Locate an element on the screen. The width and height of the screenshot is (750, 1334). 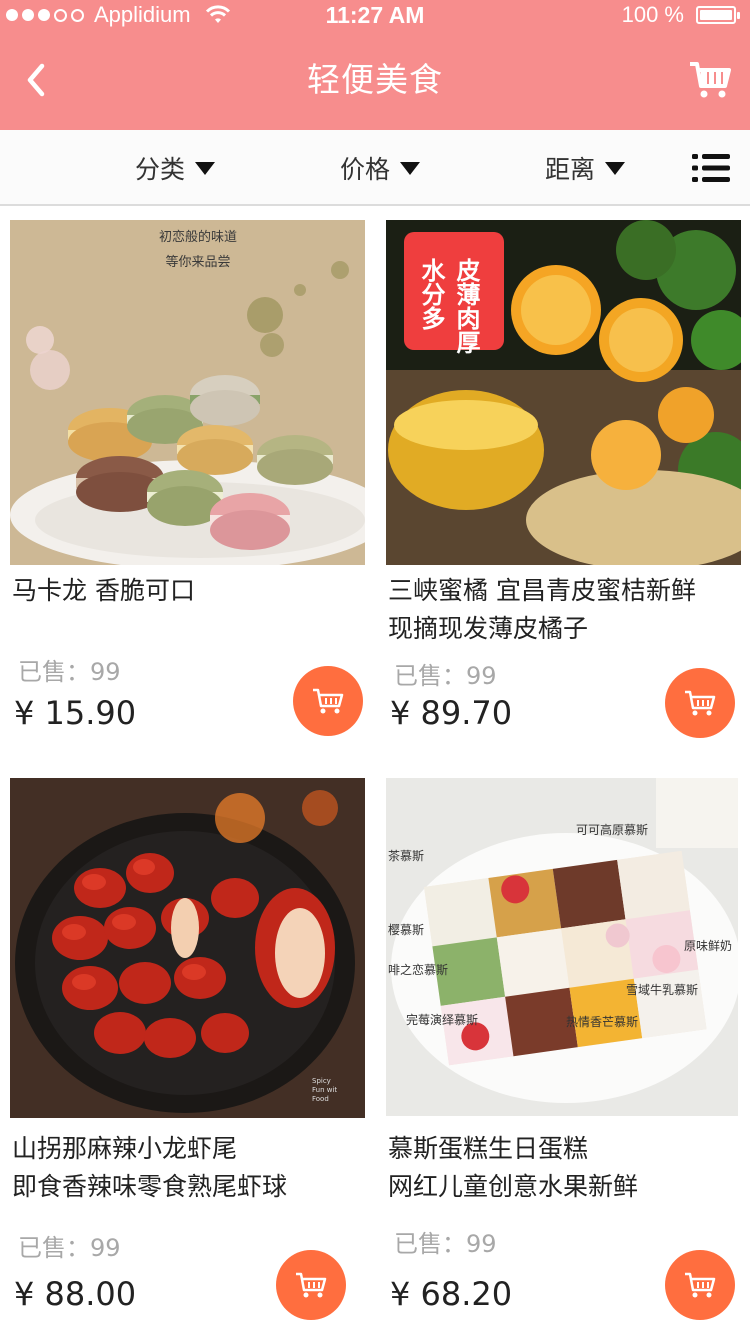
image-caption: 热情香芒慕斯 is located at coordinates (602, 1021).